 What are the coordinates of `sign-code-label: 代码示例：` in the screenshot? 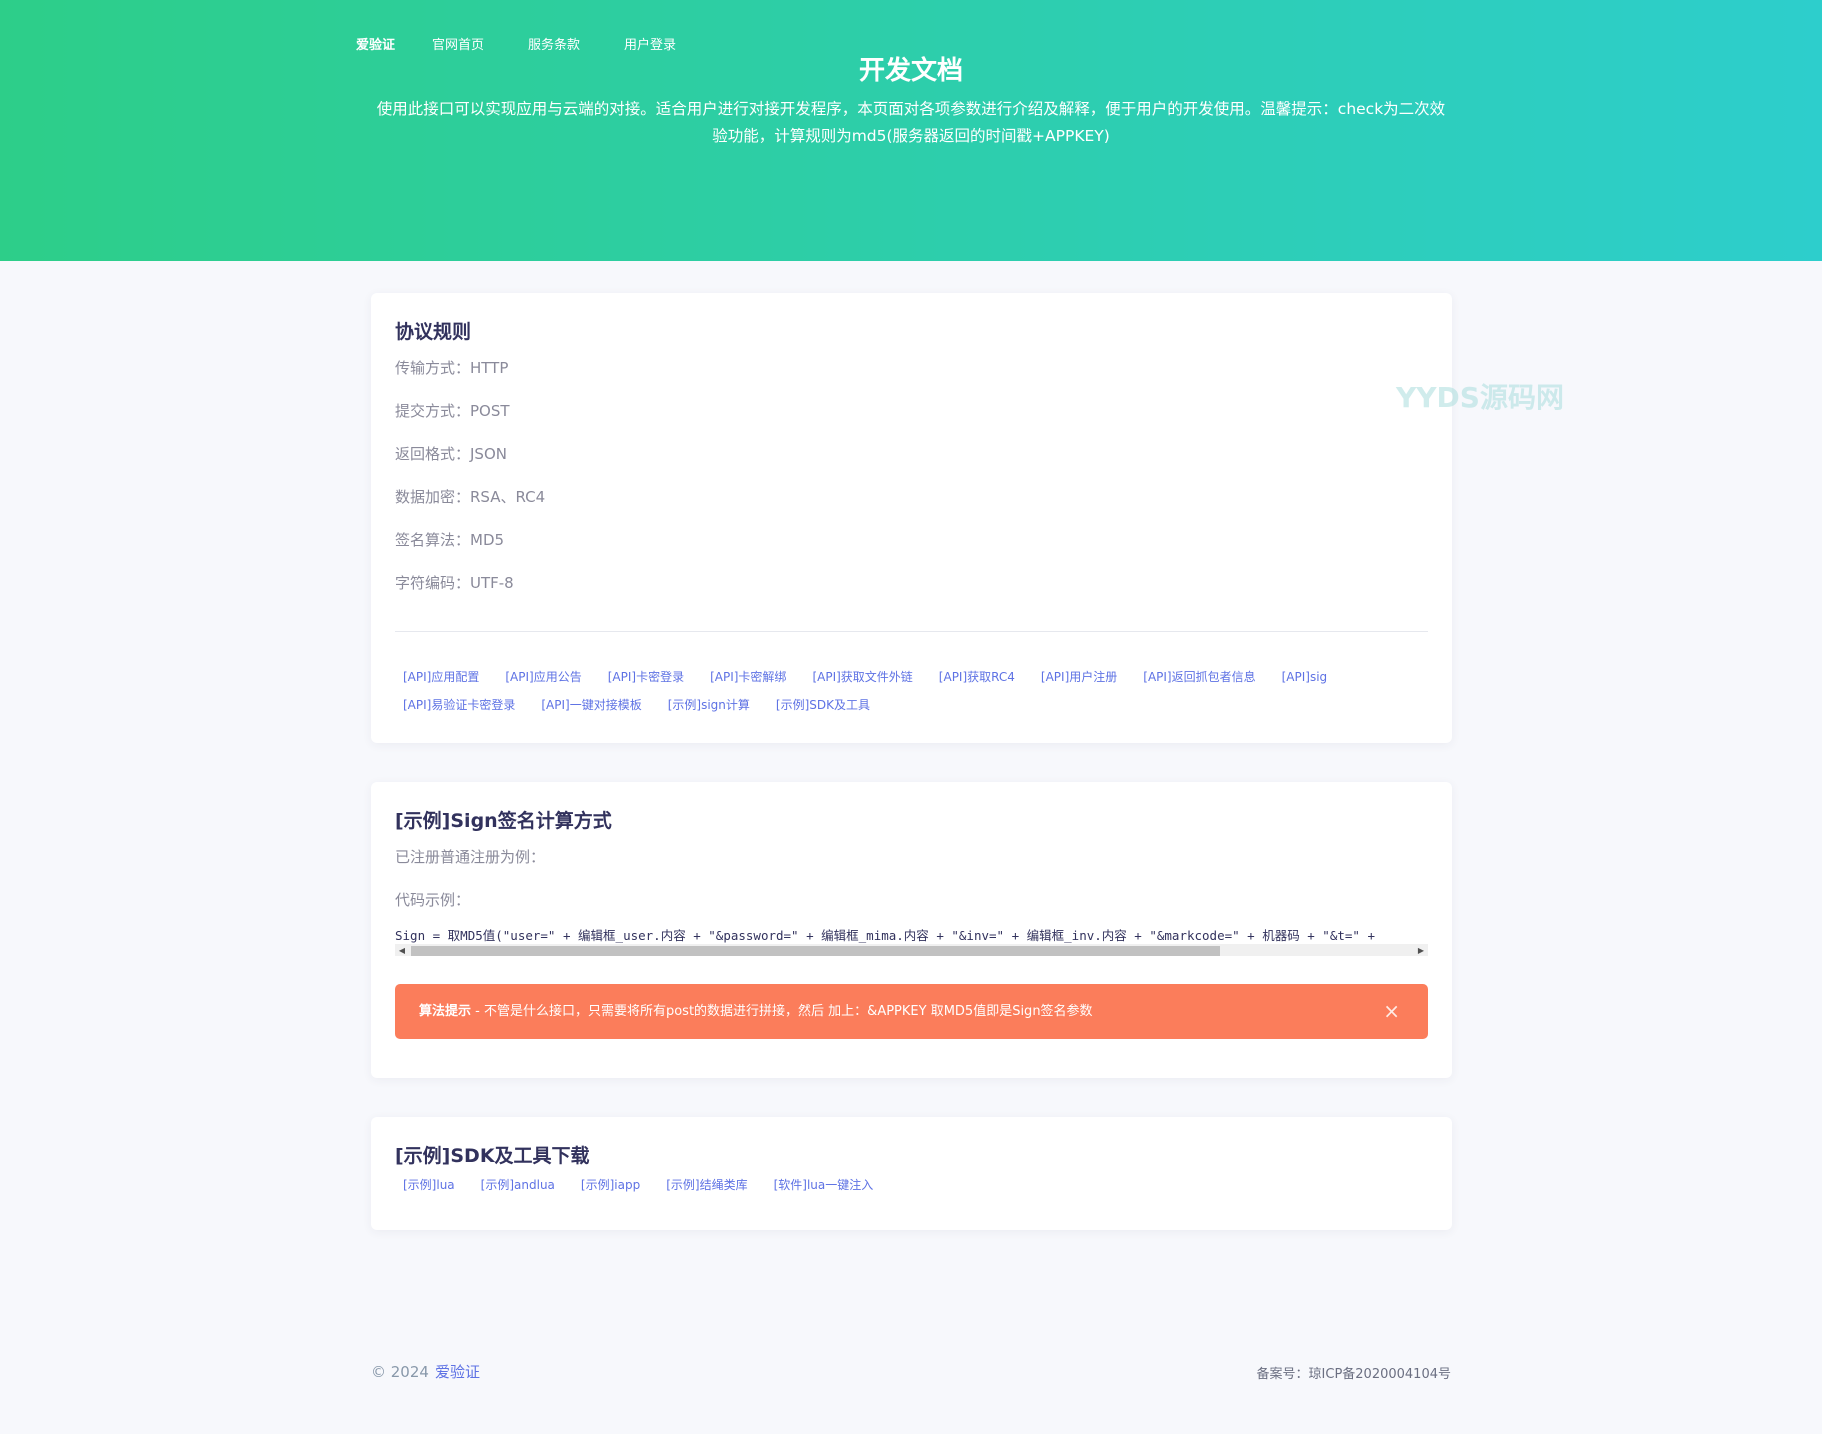 It's located at (433, 900).